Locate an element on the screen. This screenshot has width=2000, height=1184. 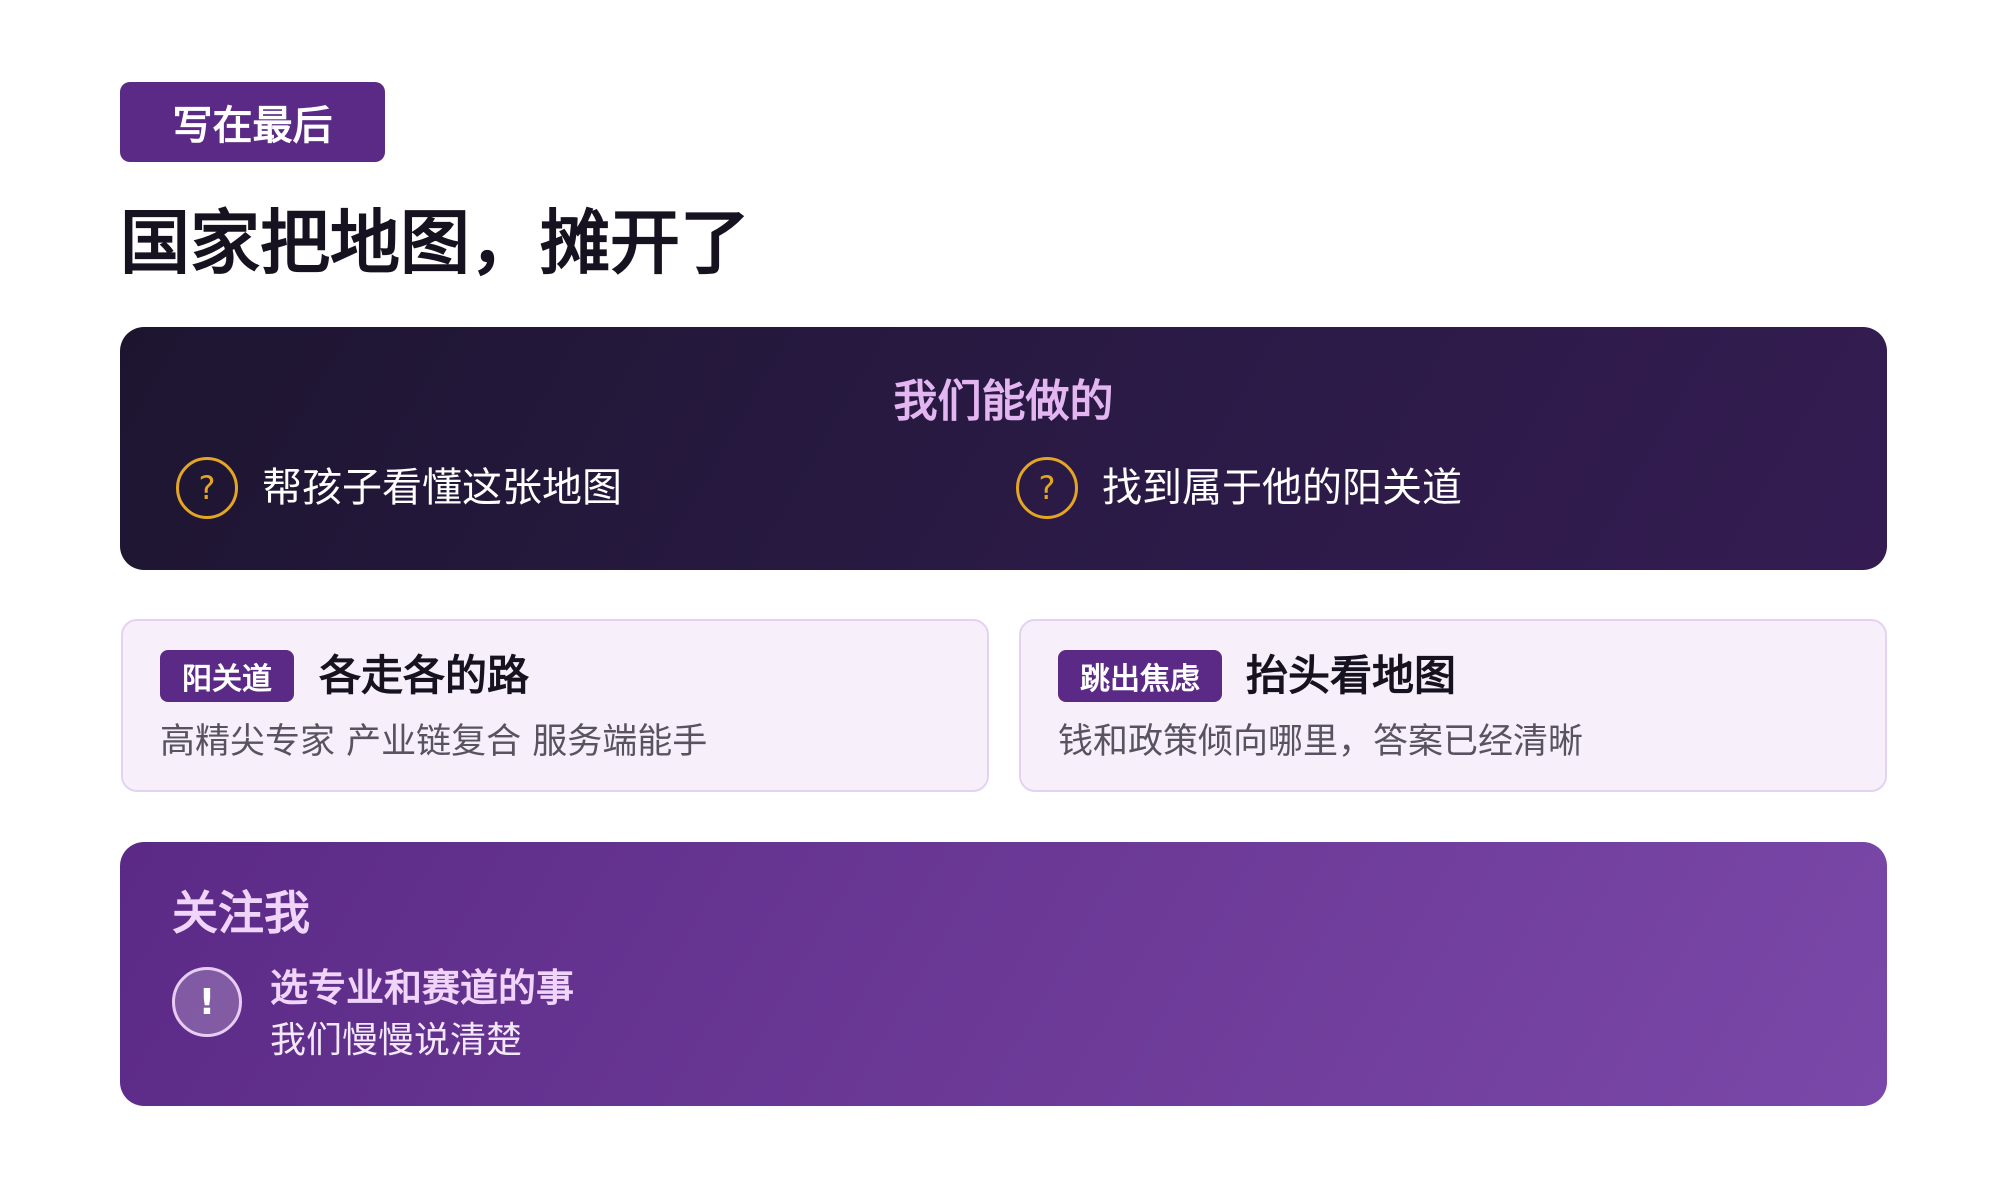
card-badge: 阳关道 is located at coordinates (227, 676).